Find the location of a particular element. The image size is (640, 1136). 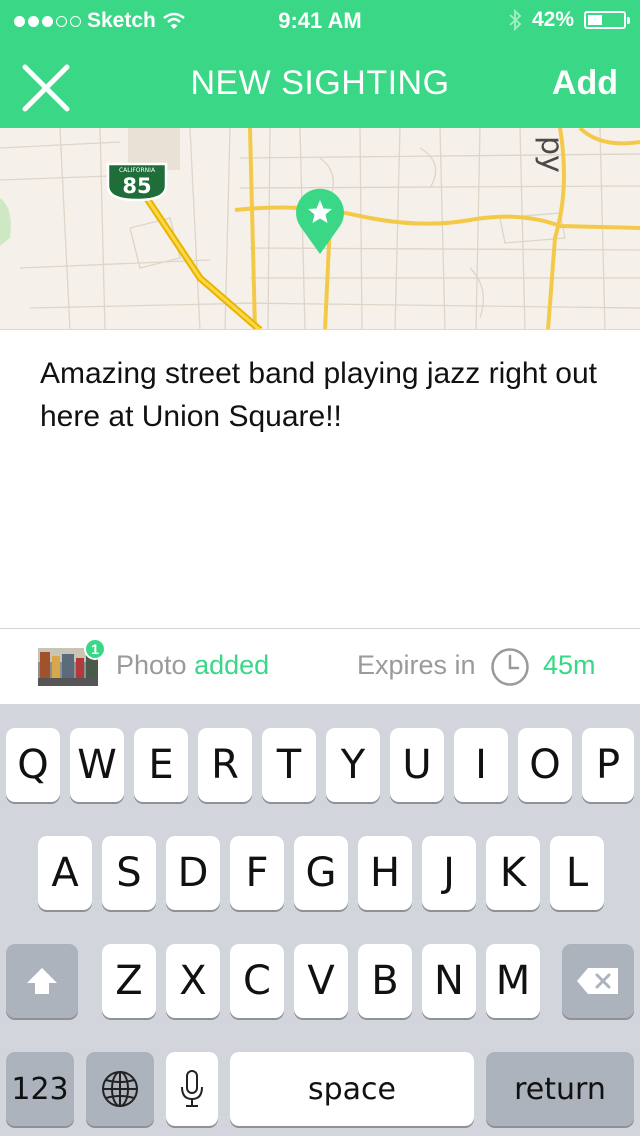

numbers-key: 123 is located at coordinates (40, 1089).